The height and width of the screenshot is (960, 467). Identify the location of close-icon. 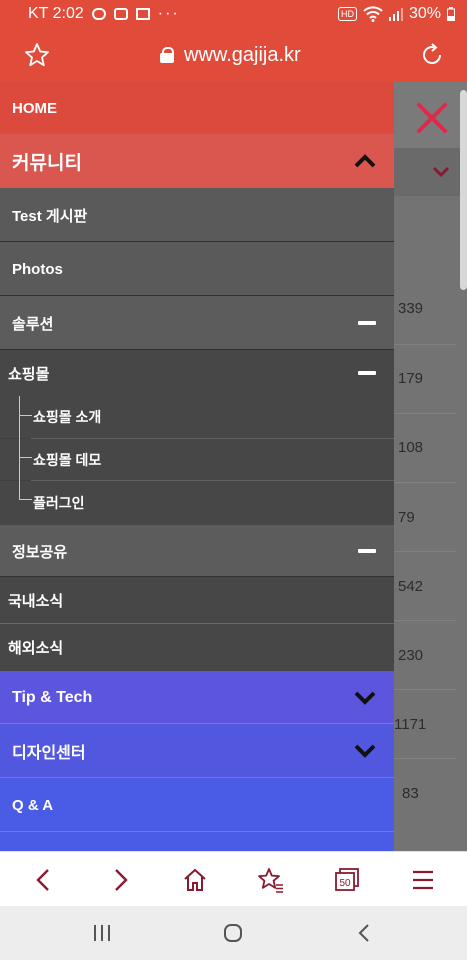
(432, 118).